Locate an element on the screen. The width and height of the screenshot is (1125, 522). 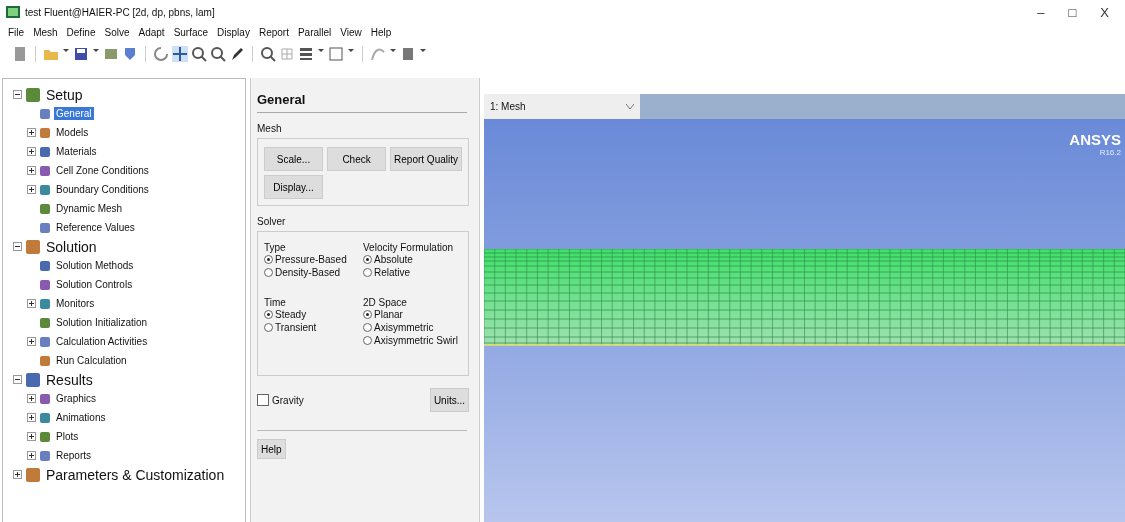
option-label: Time is located at coordinates (275, 302).